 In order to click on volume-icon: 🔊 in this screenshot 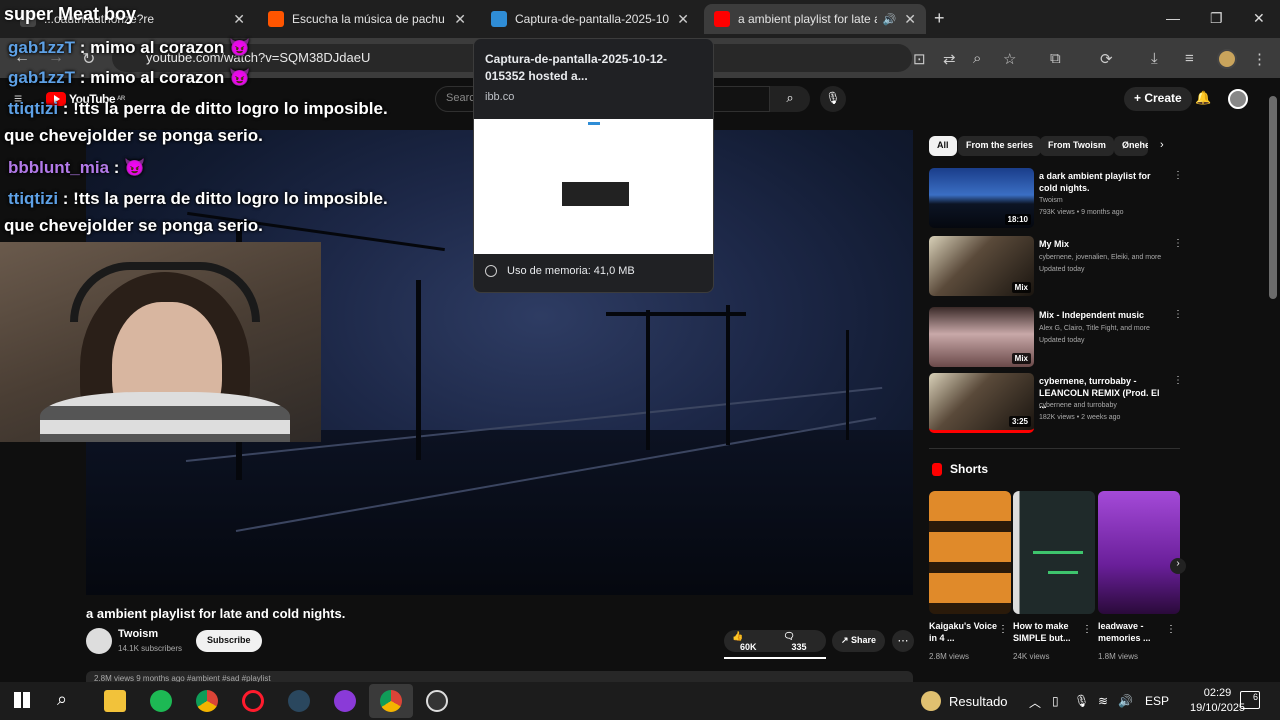, I will do `click(1125, 701)`.